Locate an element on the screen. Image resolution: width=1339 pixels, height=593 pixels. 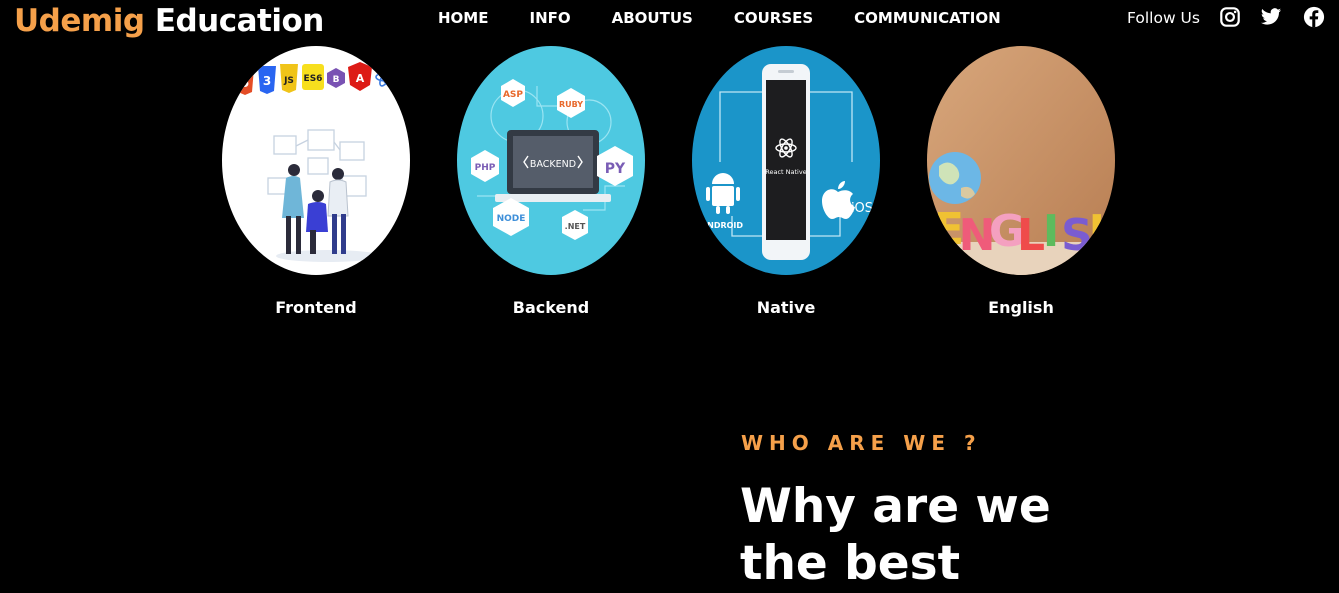
svg-text: L is located at coordinates (1031, 235).